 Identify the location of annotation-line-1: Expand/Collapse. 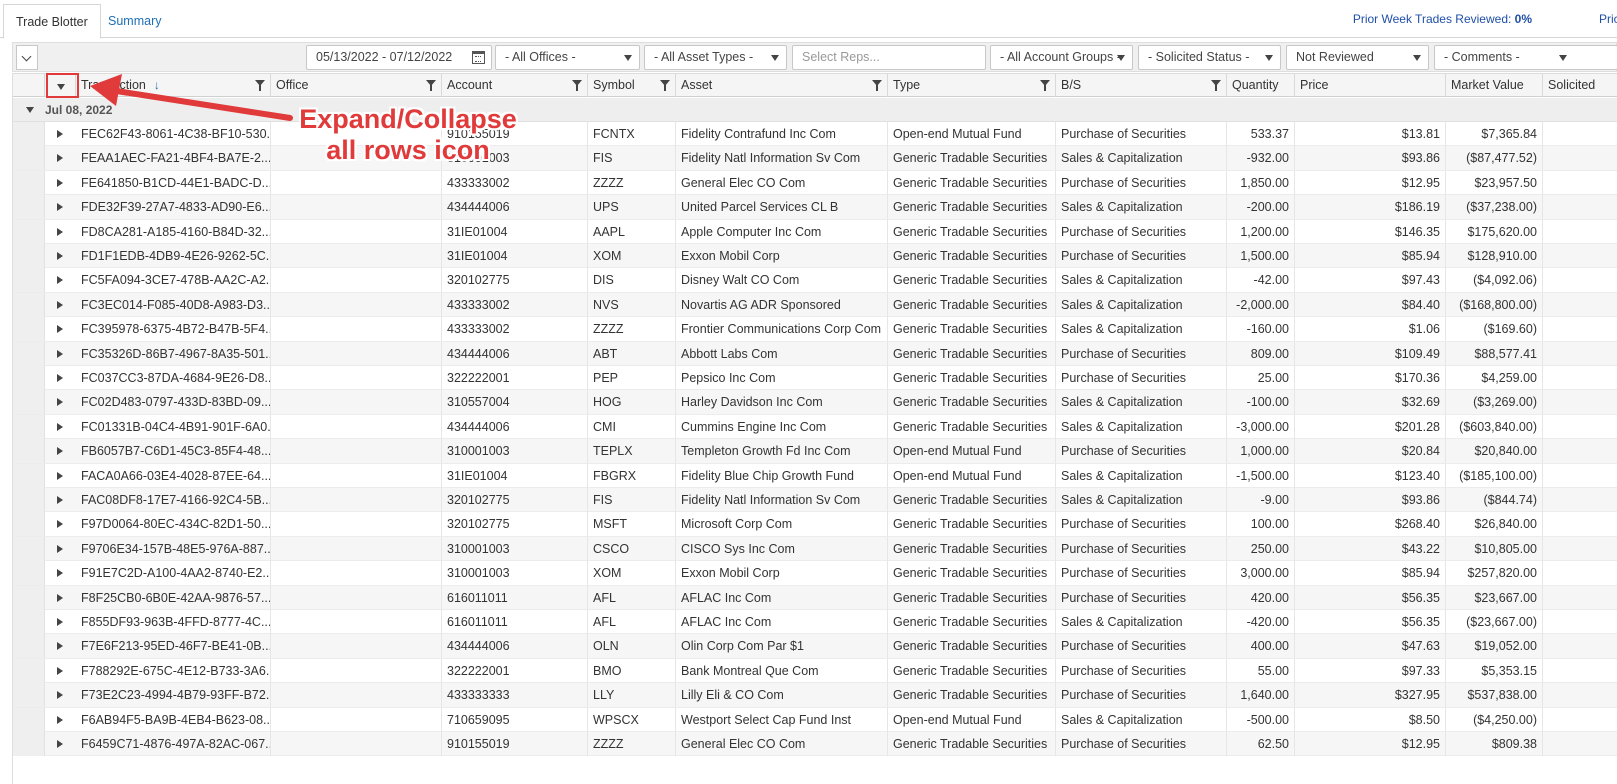
(408, 119).